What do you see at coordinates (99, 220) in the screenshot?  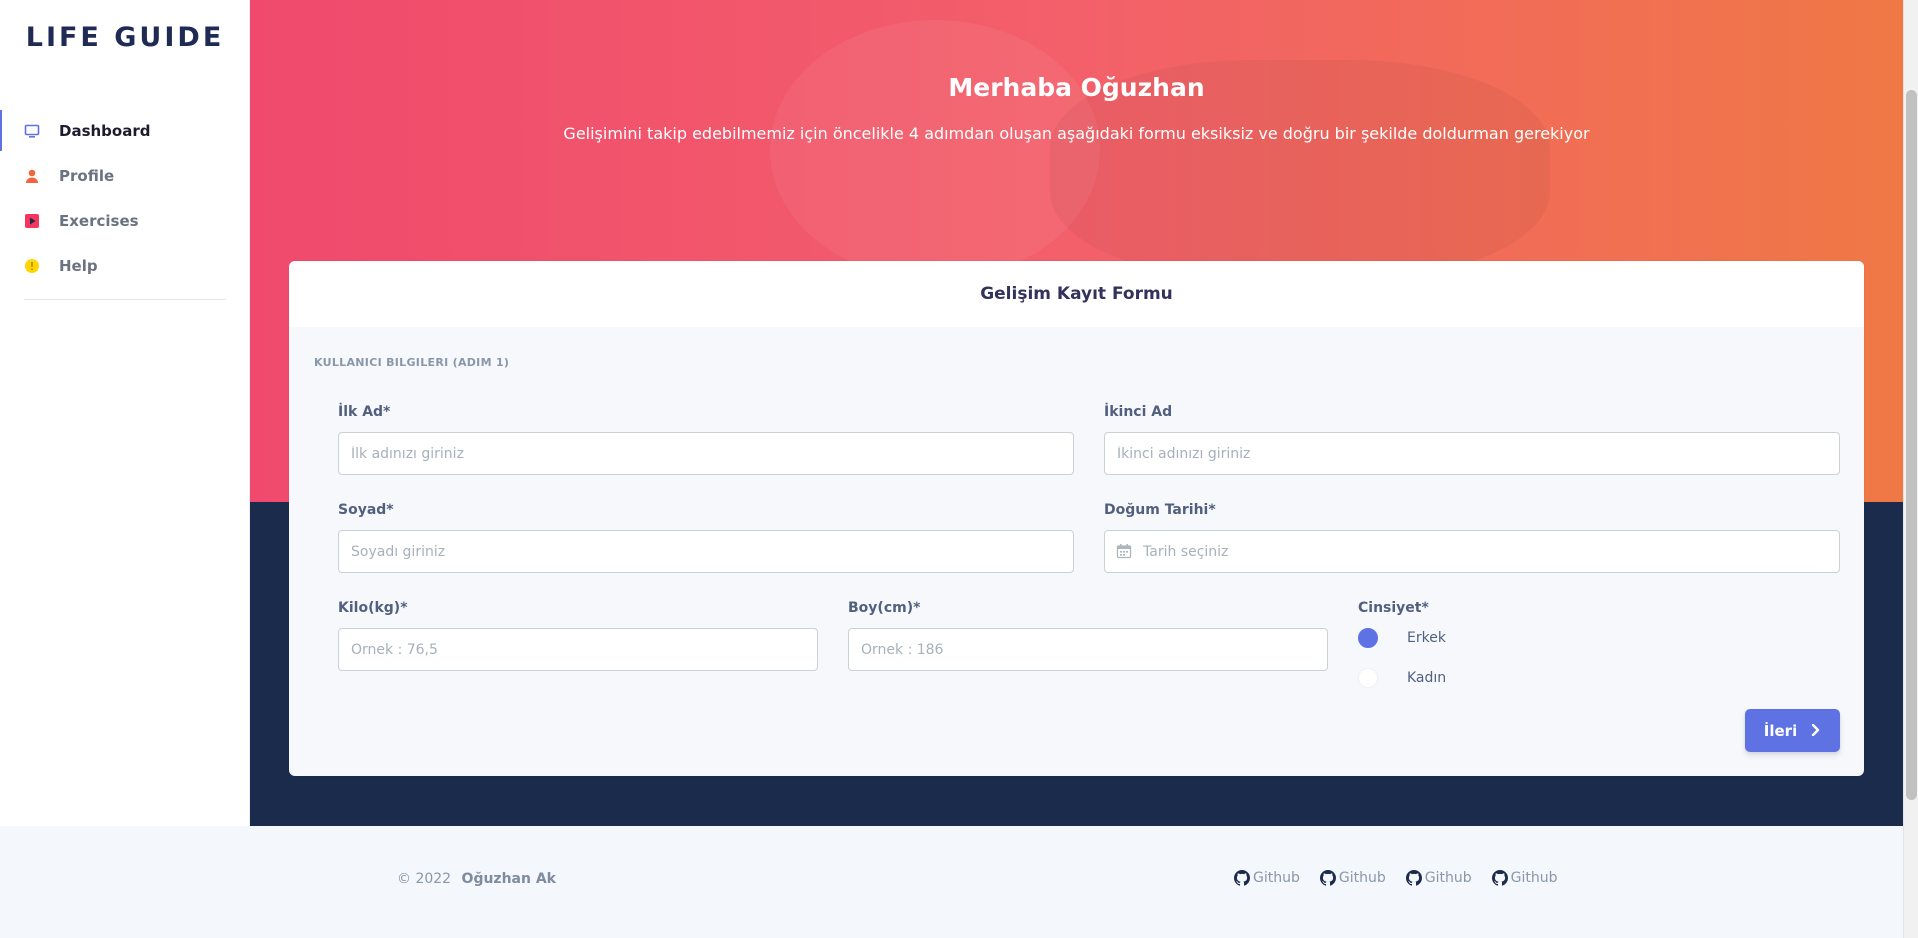 I see `sidebar-item-label: Exercises` at bounding box center [99, 220].